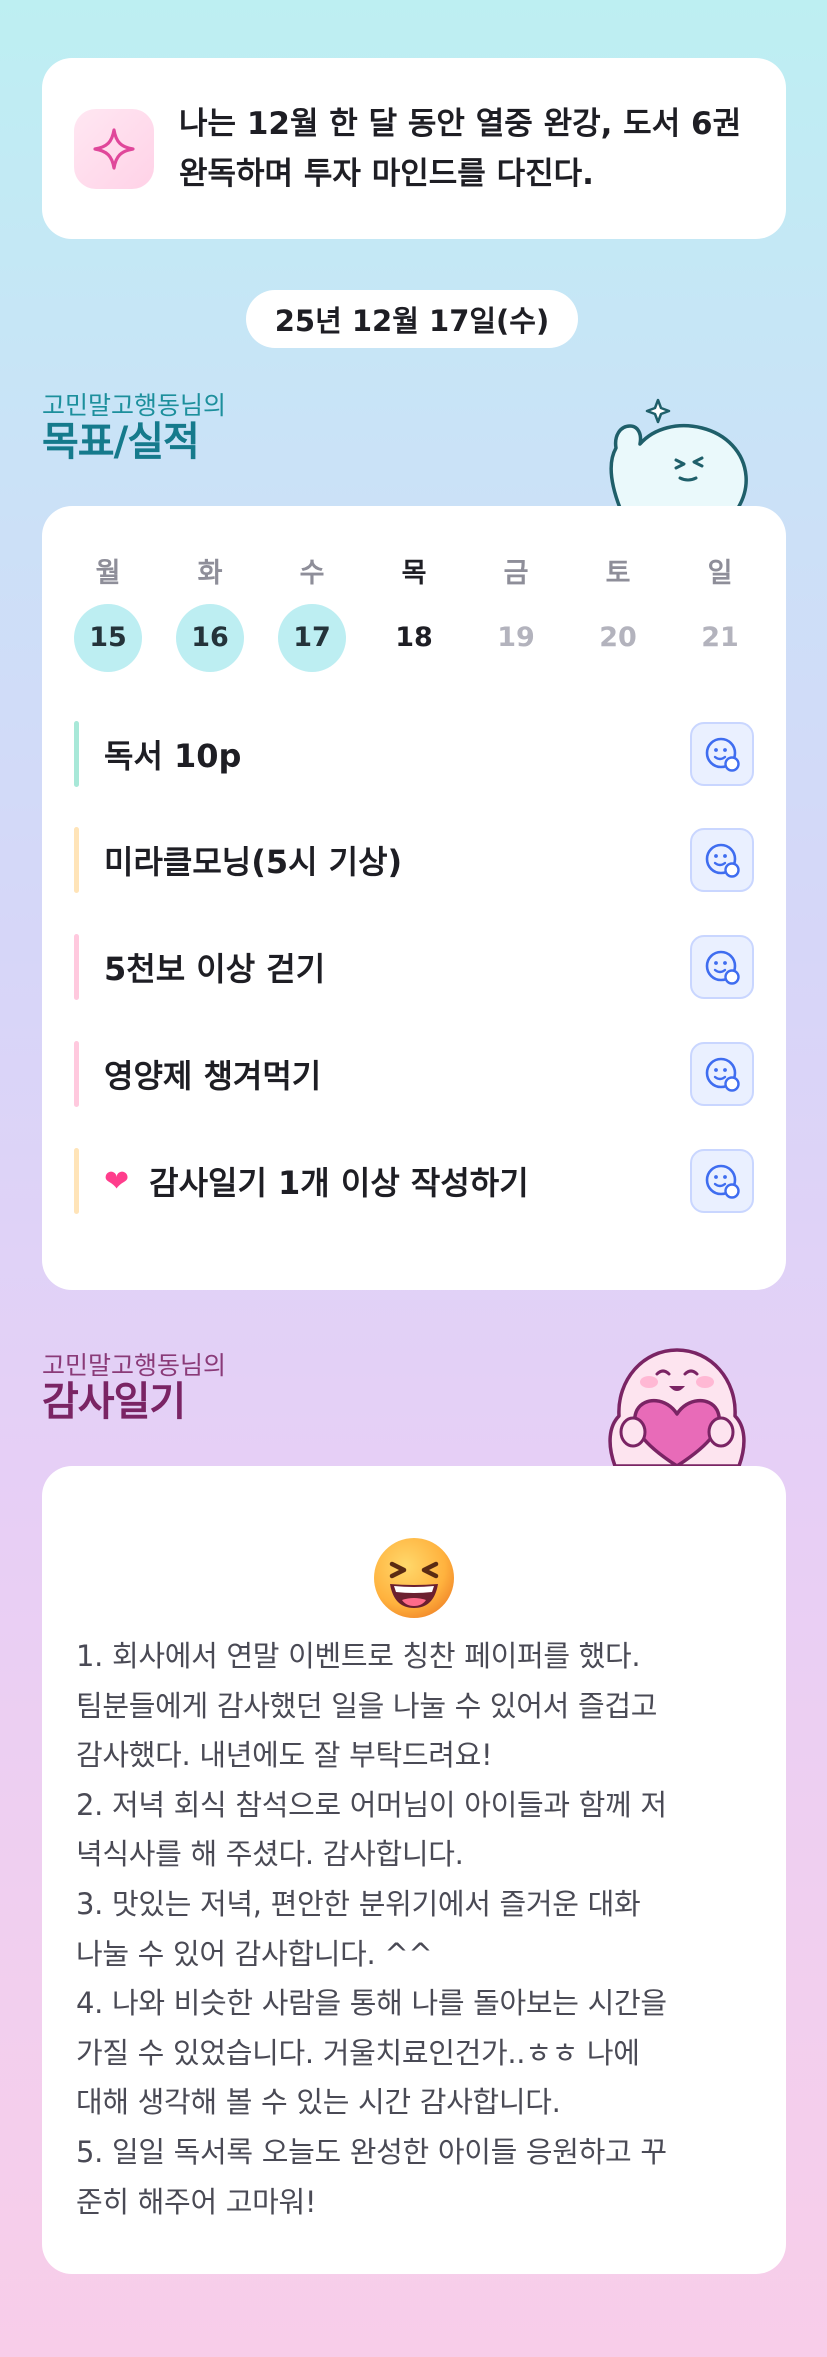 The width and height of the screenshot is (827, 2357). I want to click on day-name: 화, so click(210, 573).